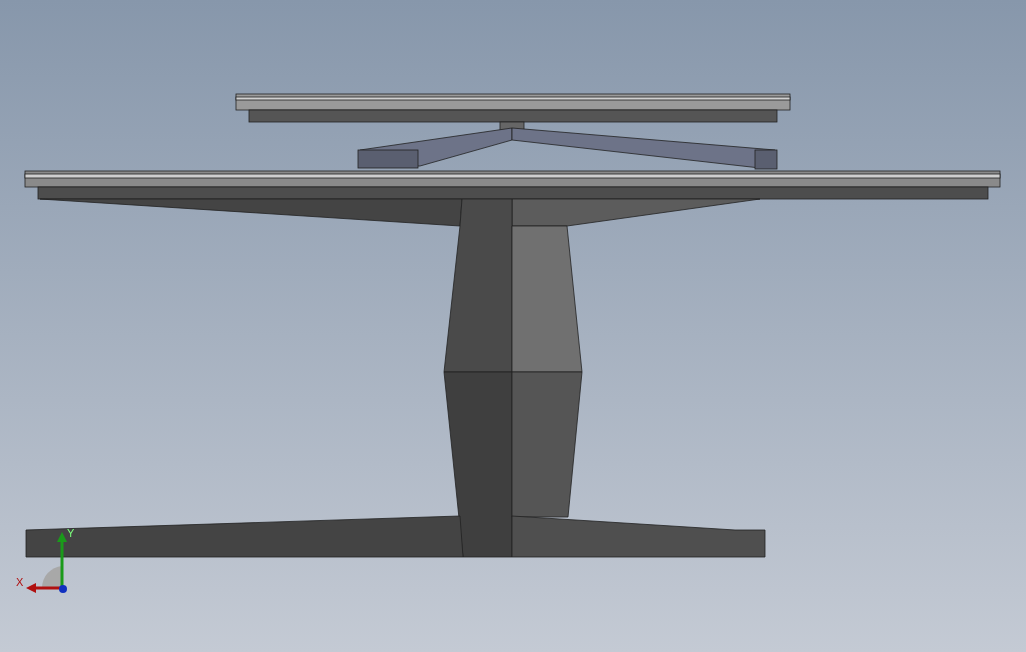 The image size is (1026, 652). What do you see at coordinates (71, 533) in the screenshot?
I see `y-axis-label: Y` at bounding box center [71, 533].